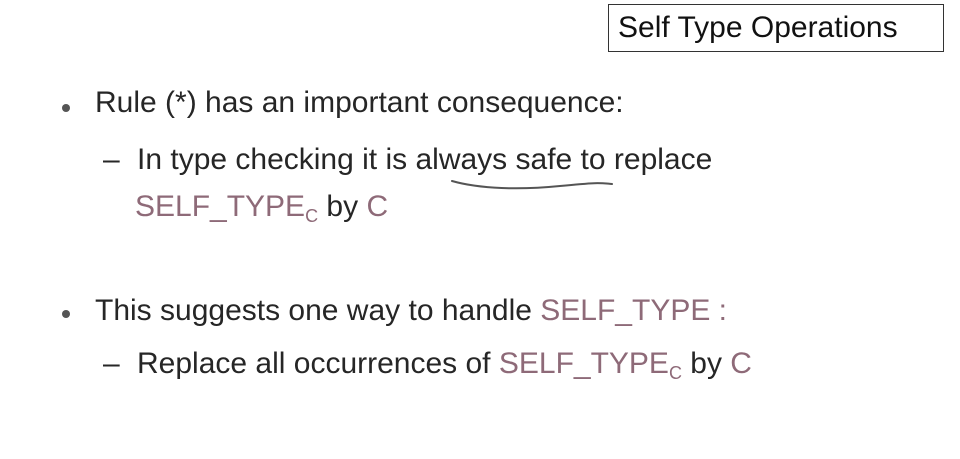 This screenshot has height=459, width=960. Describe the element at coordinates (634, 310) in the screenshot. I see `self-type-keyword: SELF_TYPE :` at that location.